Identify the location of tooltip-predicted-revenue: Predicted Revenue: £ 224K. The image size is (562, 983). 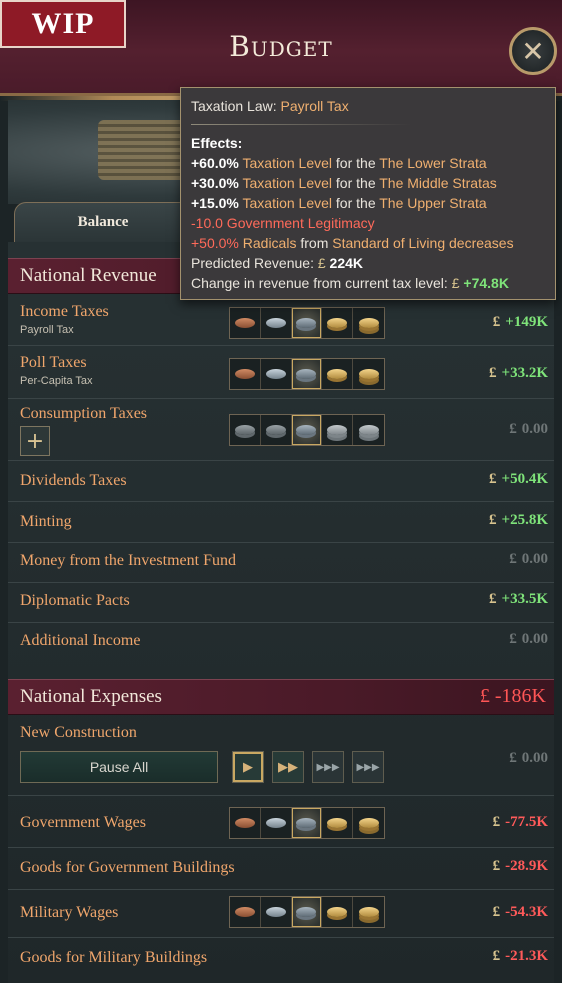
(277, 263).